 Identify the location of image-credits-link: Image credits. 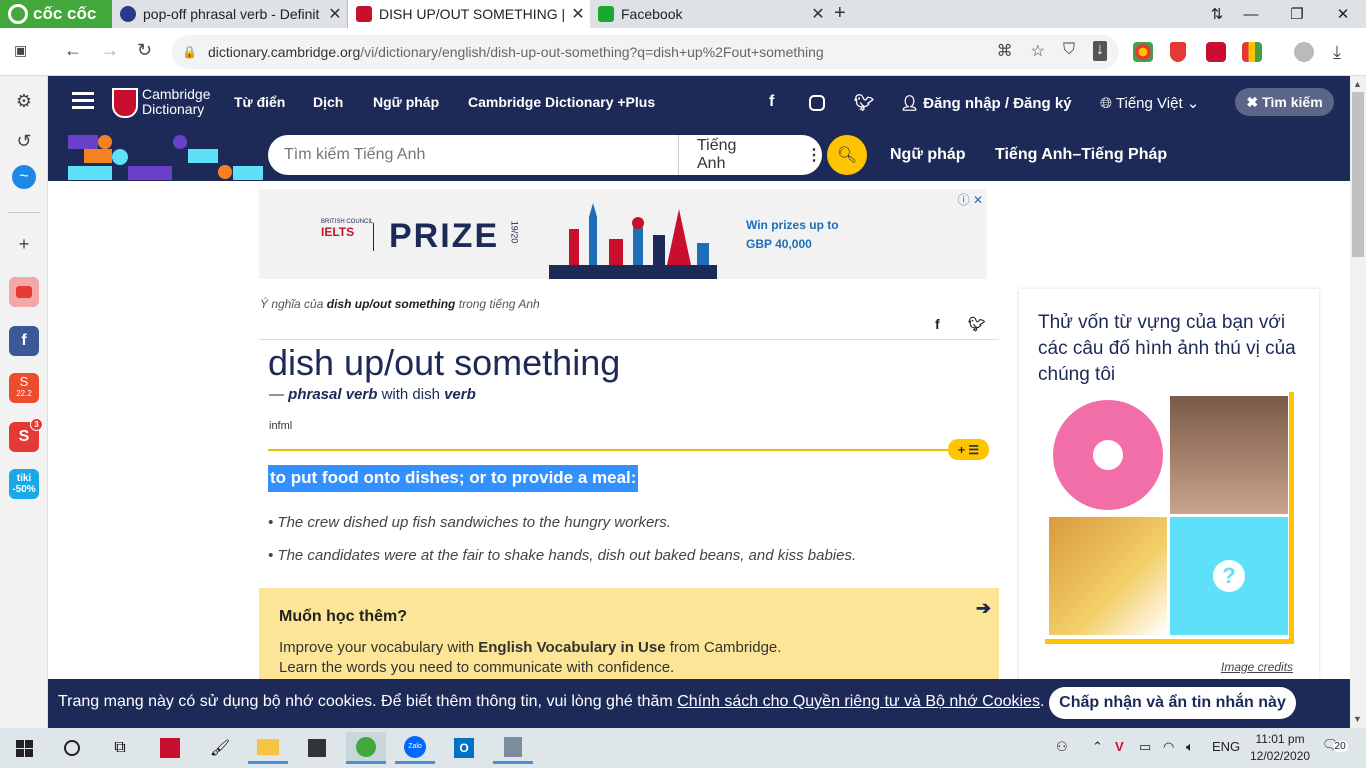
(1257, 667).